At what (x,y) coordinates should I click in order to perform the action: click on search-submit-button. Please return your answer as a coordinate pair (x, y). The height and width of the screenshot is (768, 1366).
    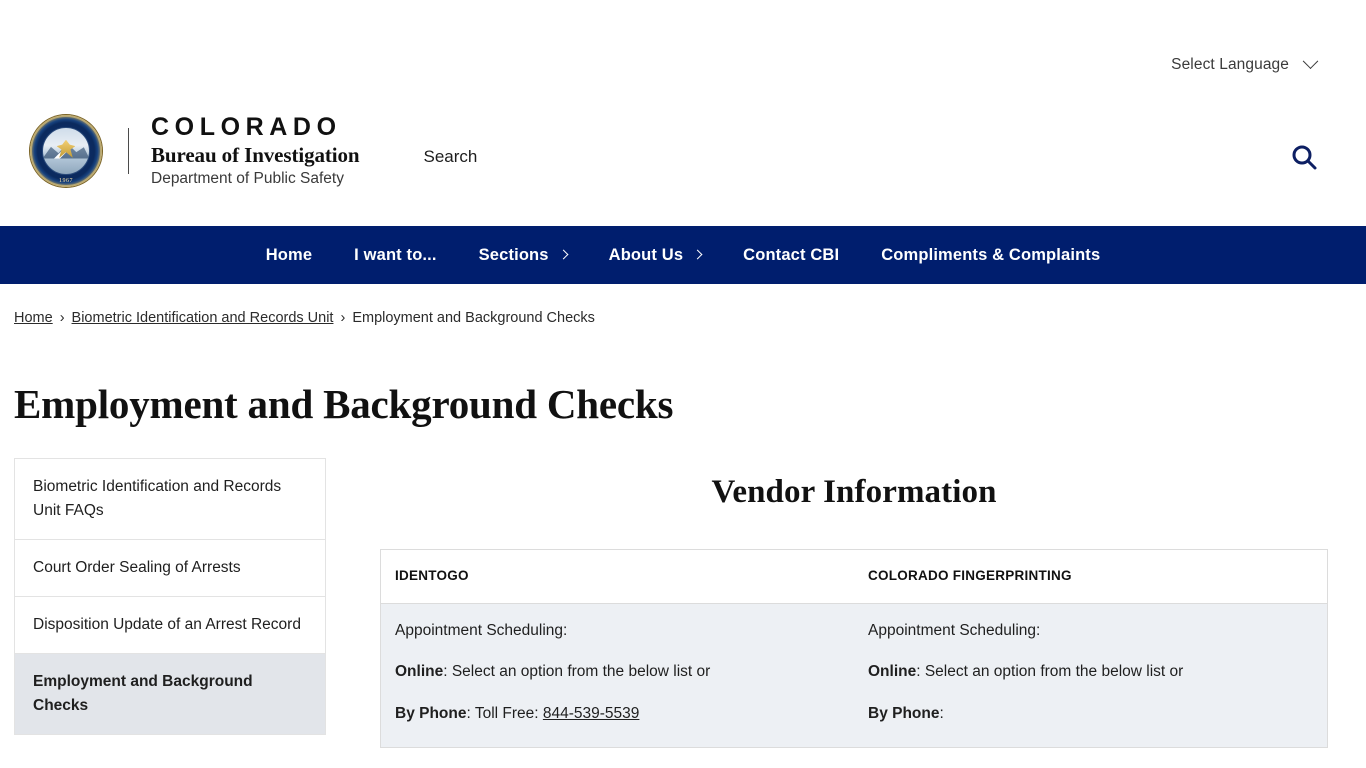
    Looking at the image, I should click on (1304, 157).